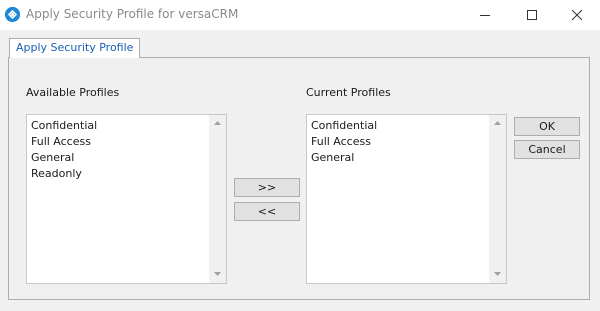 This screenshot has height=311, width=600. Describe the element at coordinates (267, 211) in the screenshot. I see `remove-profile-button: <<` at that location.